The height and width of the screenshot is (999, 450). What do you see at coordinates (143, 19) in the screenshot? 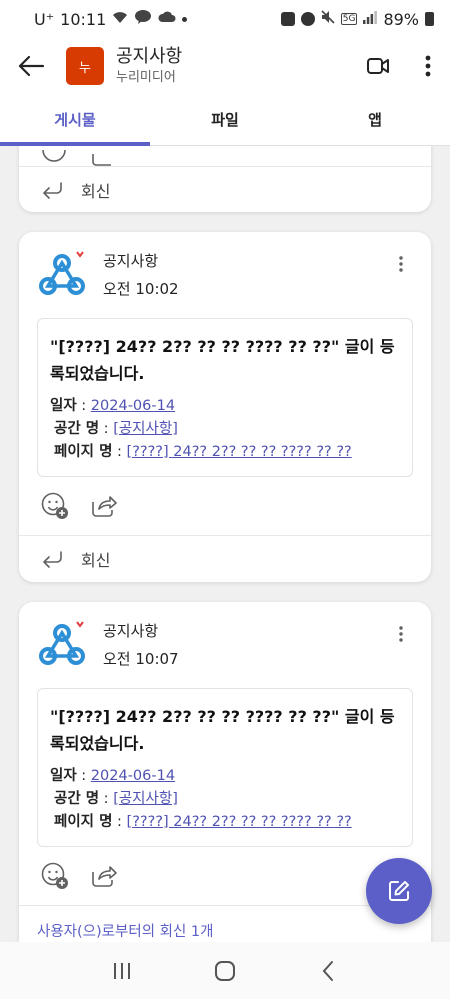
I see `talk-icon` at bounding box center [143, 19].